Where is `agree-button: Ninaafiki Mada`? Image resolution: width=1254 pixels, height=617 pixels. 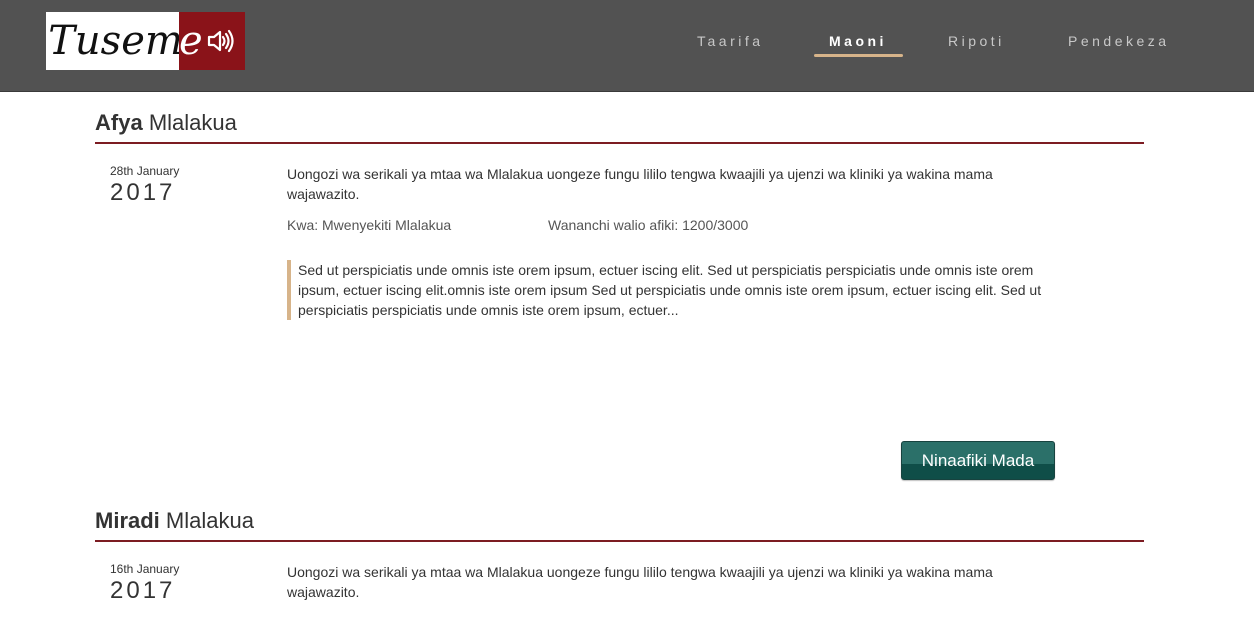 agree-button: Ninaafiki Mada is located at coordinates (978, 460).